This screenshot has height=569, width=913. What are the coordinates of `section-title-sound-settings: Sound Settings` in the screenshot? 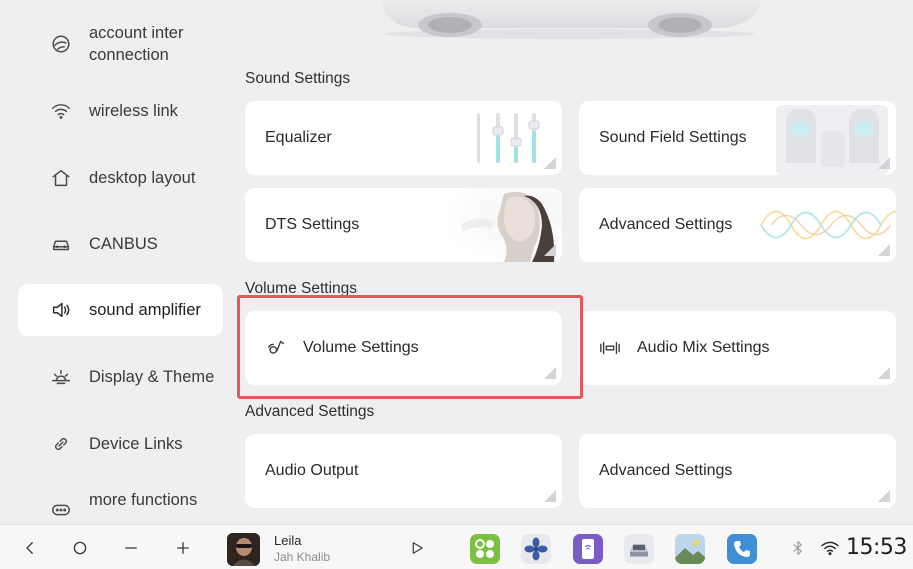 It's located at (298, 78).